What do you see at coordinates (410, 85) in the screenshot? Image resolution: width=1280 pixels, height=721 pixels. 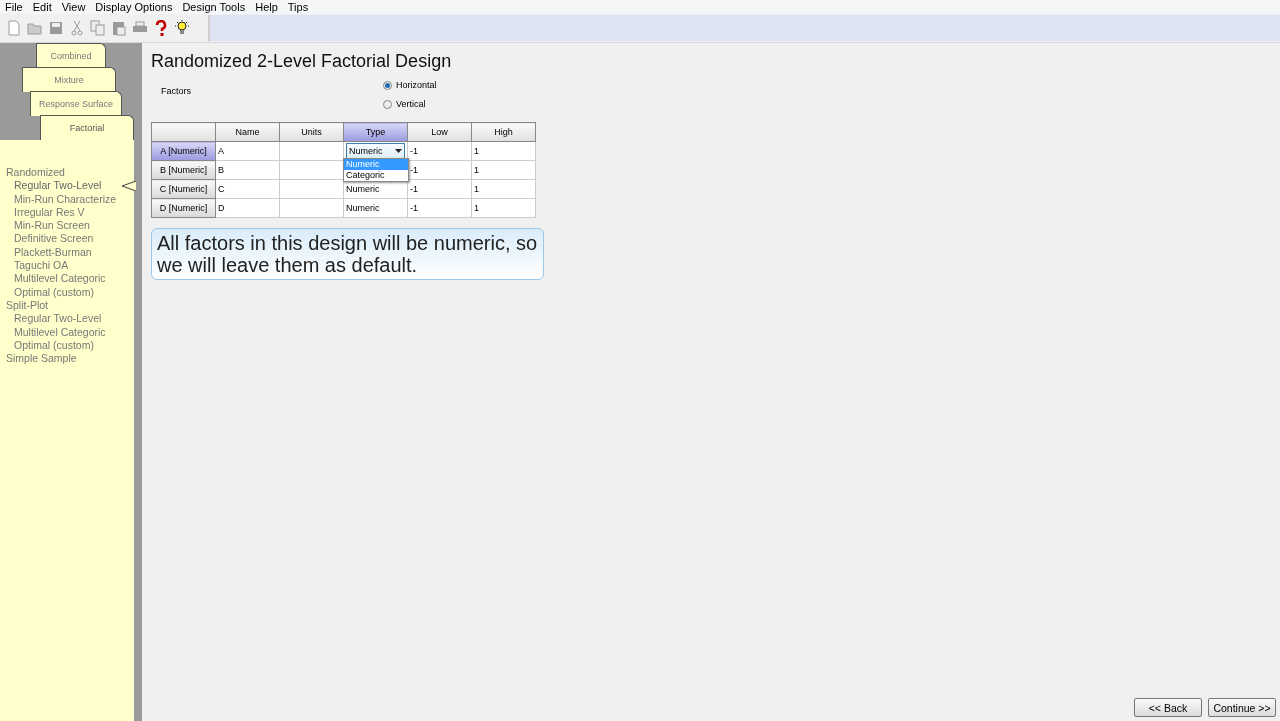 I see `orientation-radio: Horizontal` at bounding box center [410, 85].